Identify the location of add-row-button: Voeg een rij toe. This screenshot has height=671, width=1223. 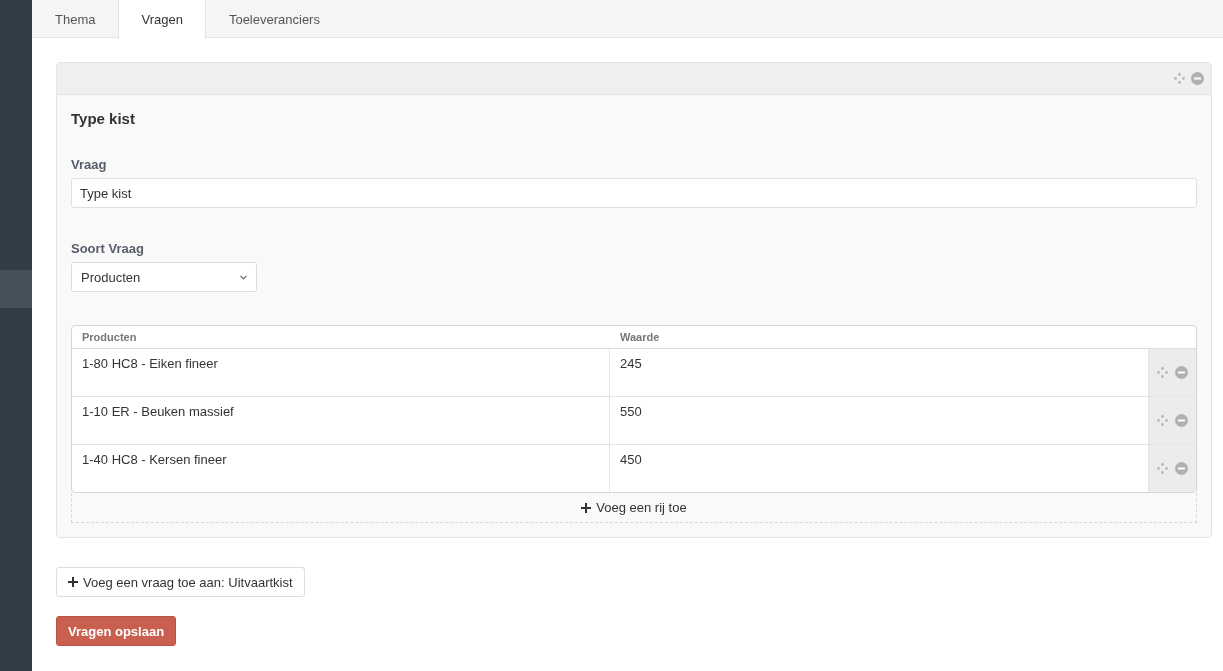
(634, 508).